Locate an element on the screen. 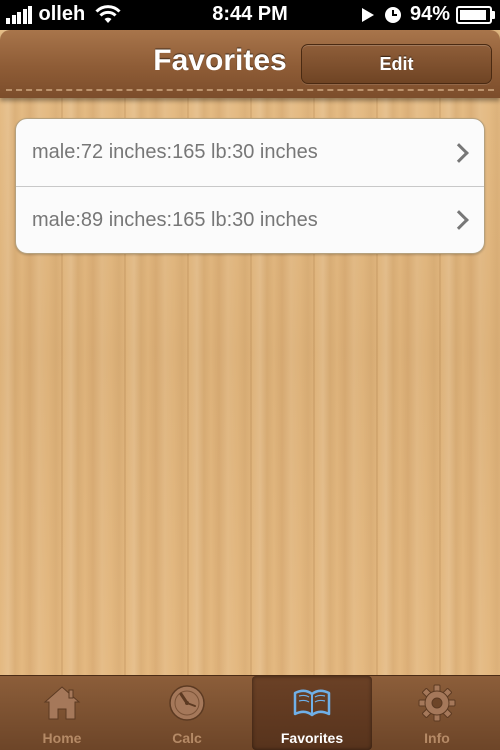  alarm-clock-icon is located at coordinates (392, 14).